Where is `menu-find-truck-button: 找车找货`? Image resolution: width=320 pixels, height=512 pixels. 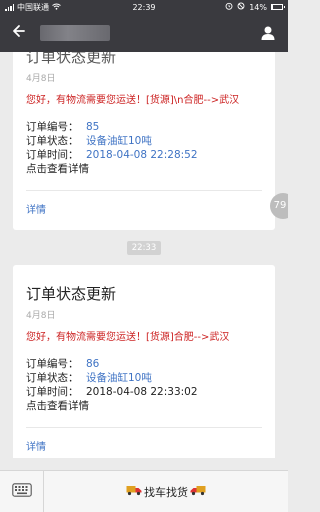
menu-find-truck-button: 找车找货 is located at coordinates (166, 491).